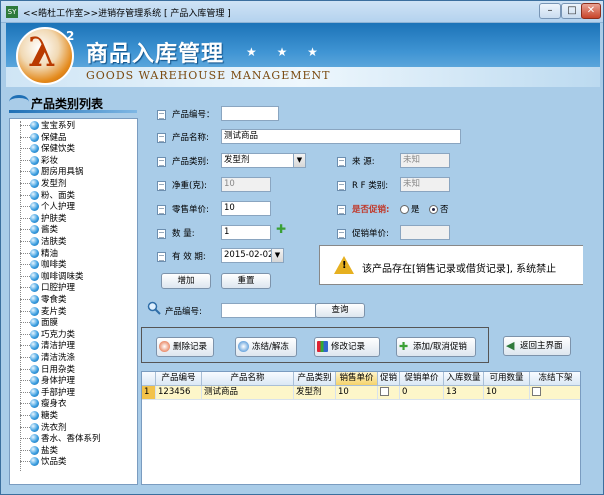 This screenshot has width=604, height=495. Describe the element at coordinates (43, 463) in the screenshot. I see `sidebar-item: 饮品类` at that location.